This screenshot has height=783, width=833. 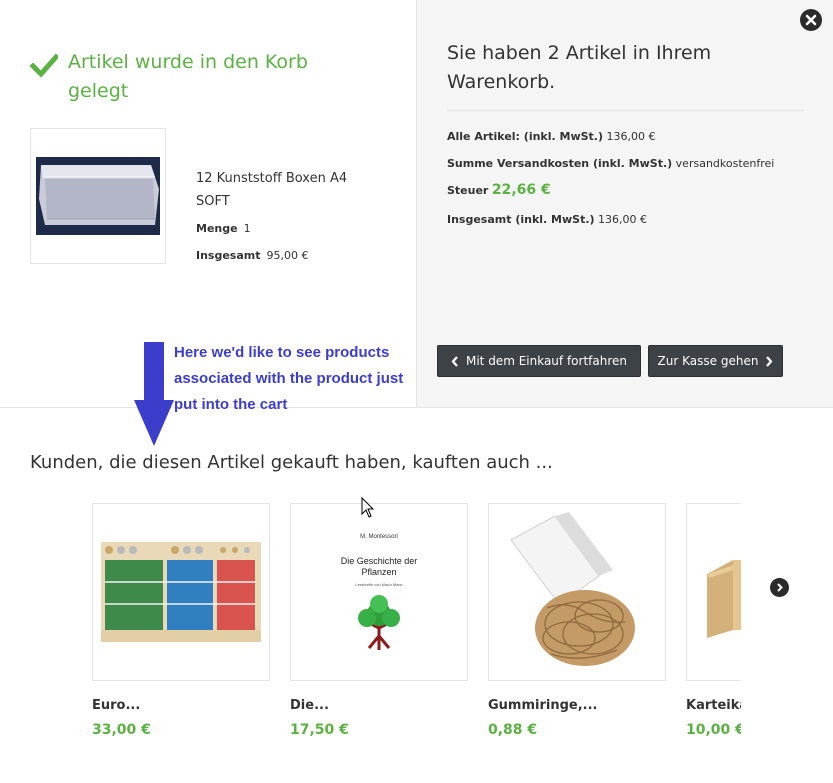 I want to click on success-message: Artikel wurde in den Korb gelegt, so click(x=210, y=77).